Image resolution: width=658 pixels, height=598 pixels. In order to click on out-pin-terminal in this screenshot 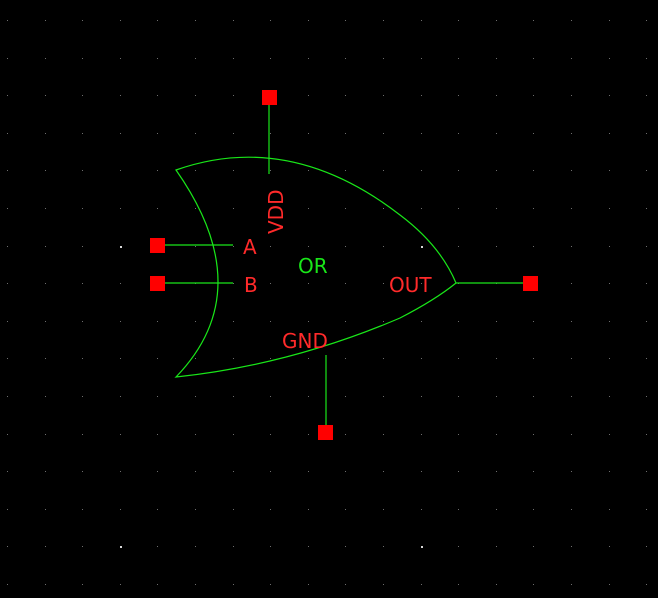, I will do `click(530, 283)`.